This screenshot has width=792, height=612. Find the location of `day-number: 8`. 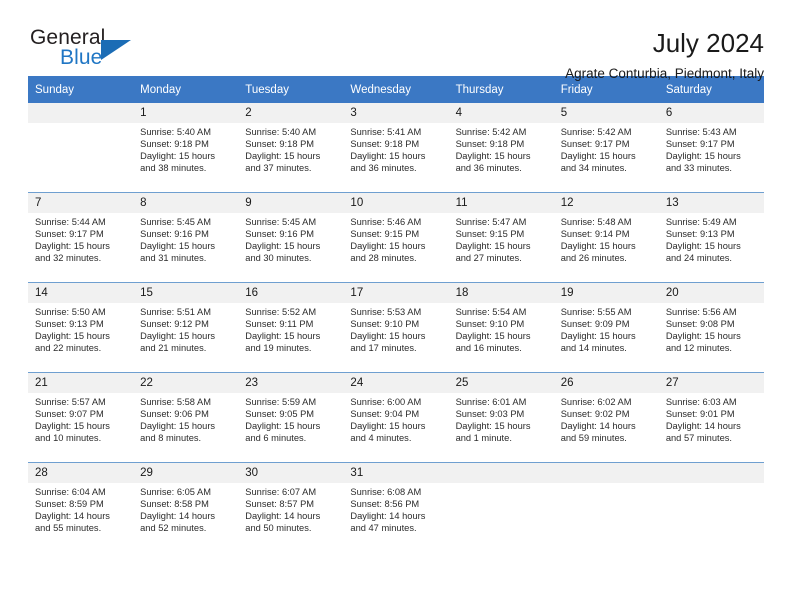

day-number: 8 is located at coordinates (186, 203).